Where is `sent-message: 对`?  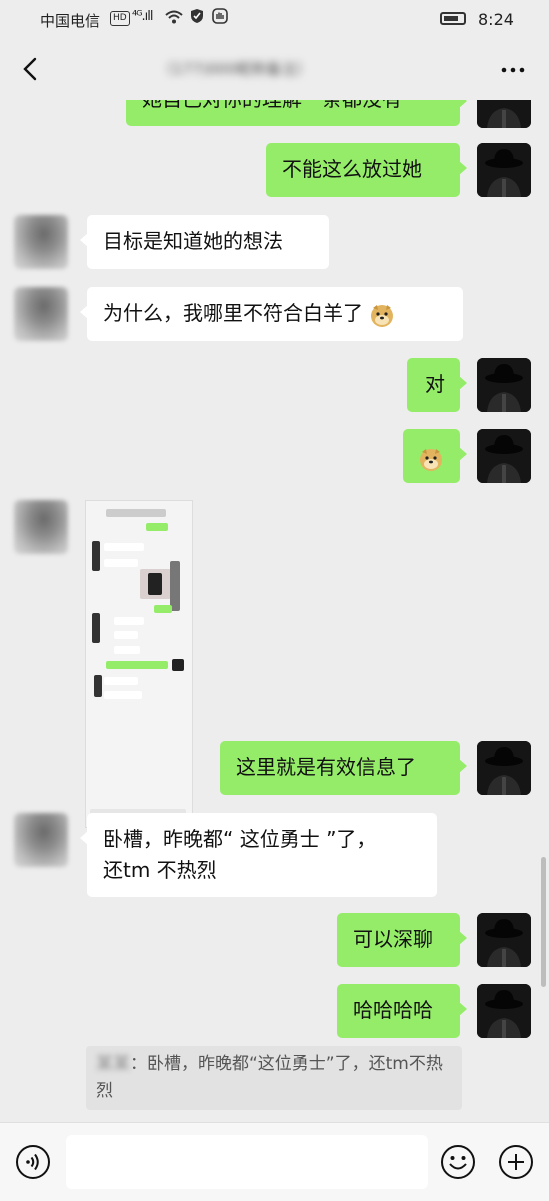 sent-message: 对 is located at coordinates (437, 385).